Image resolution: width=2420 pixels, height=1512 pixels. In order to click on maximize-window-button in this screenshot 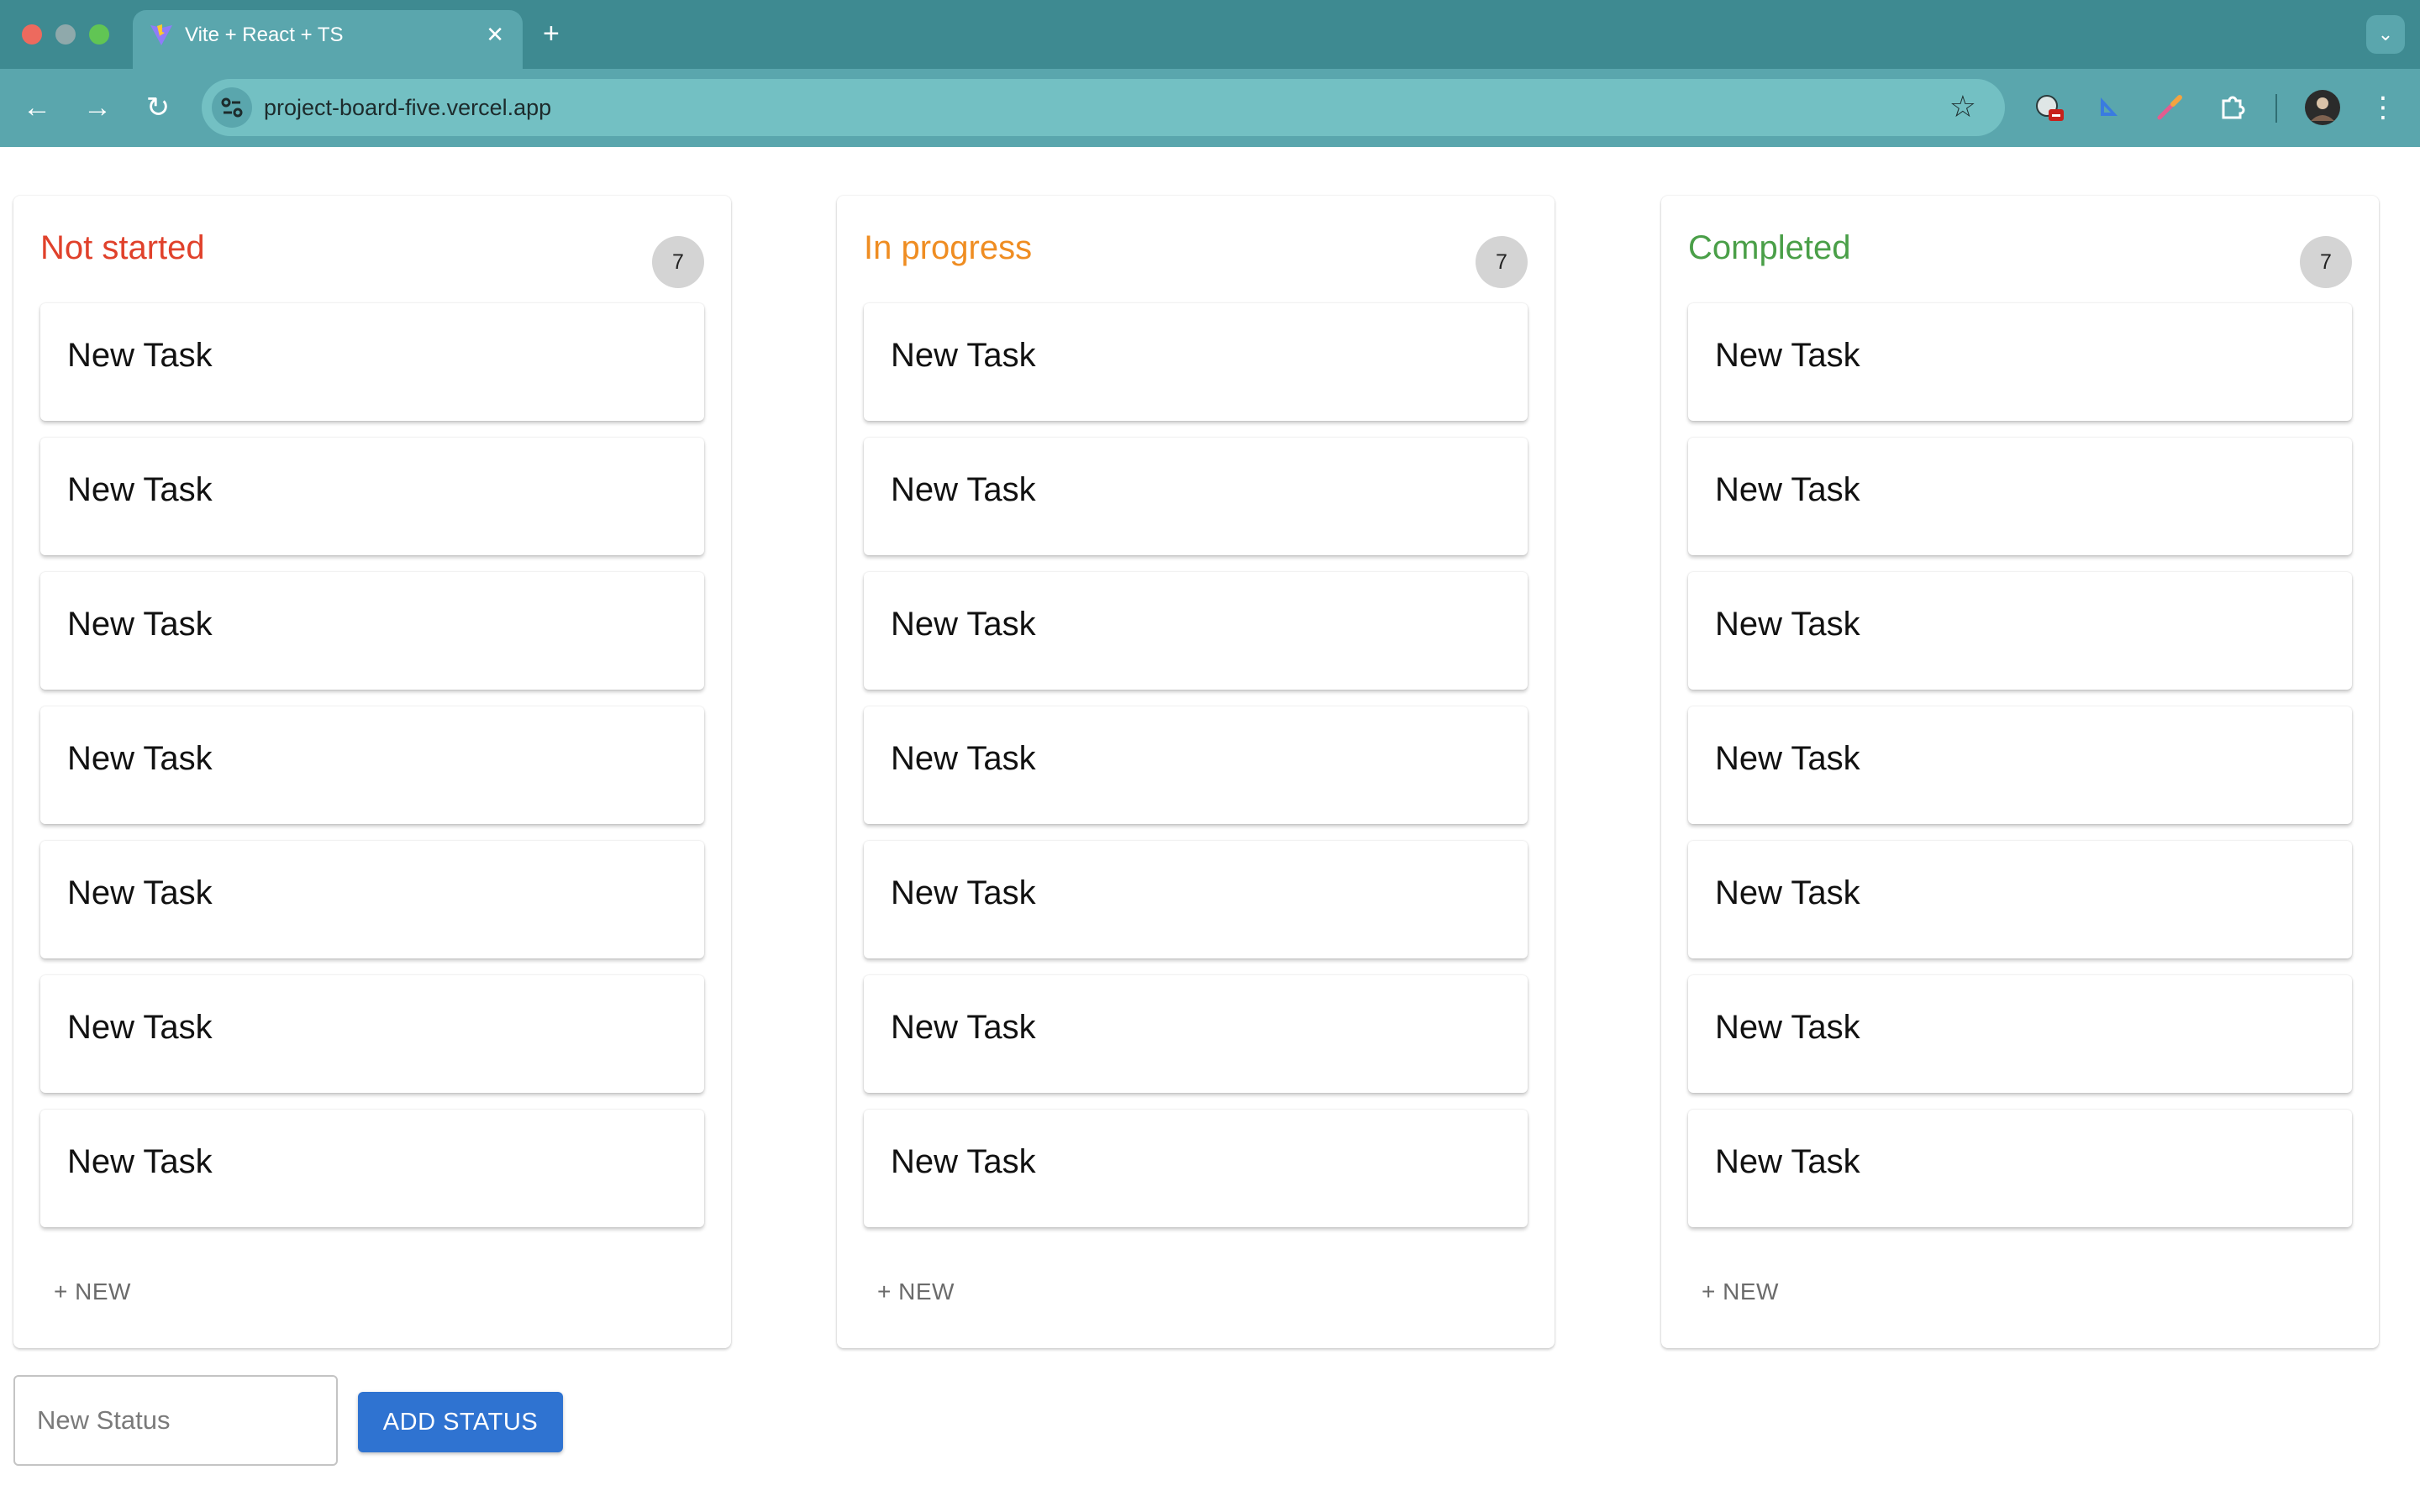, I will do `click(99, 34)`.